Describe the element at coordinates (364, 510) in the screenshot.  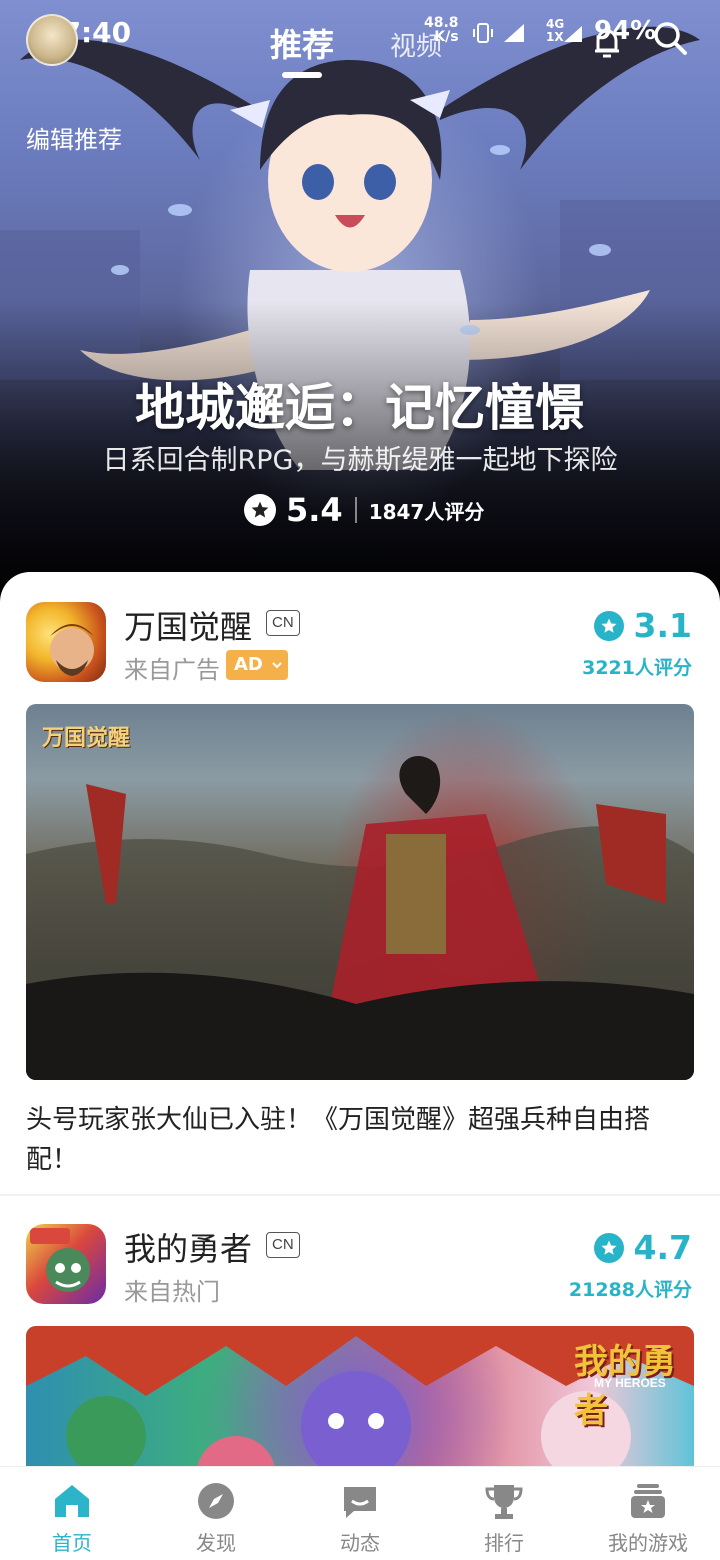
I see `hero-rating: 5.4 1847人评分` at that location.